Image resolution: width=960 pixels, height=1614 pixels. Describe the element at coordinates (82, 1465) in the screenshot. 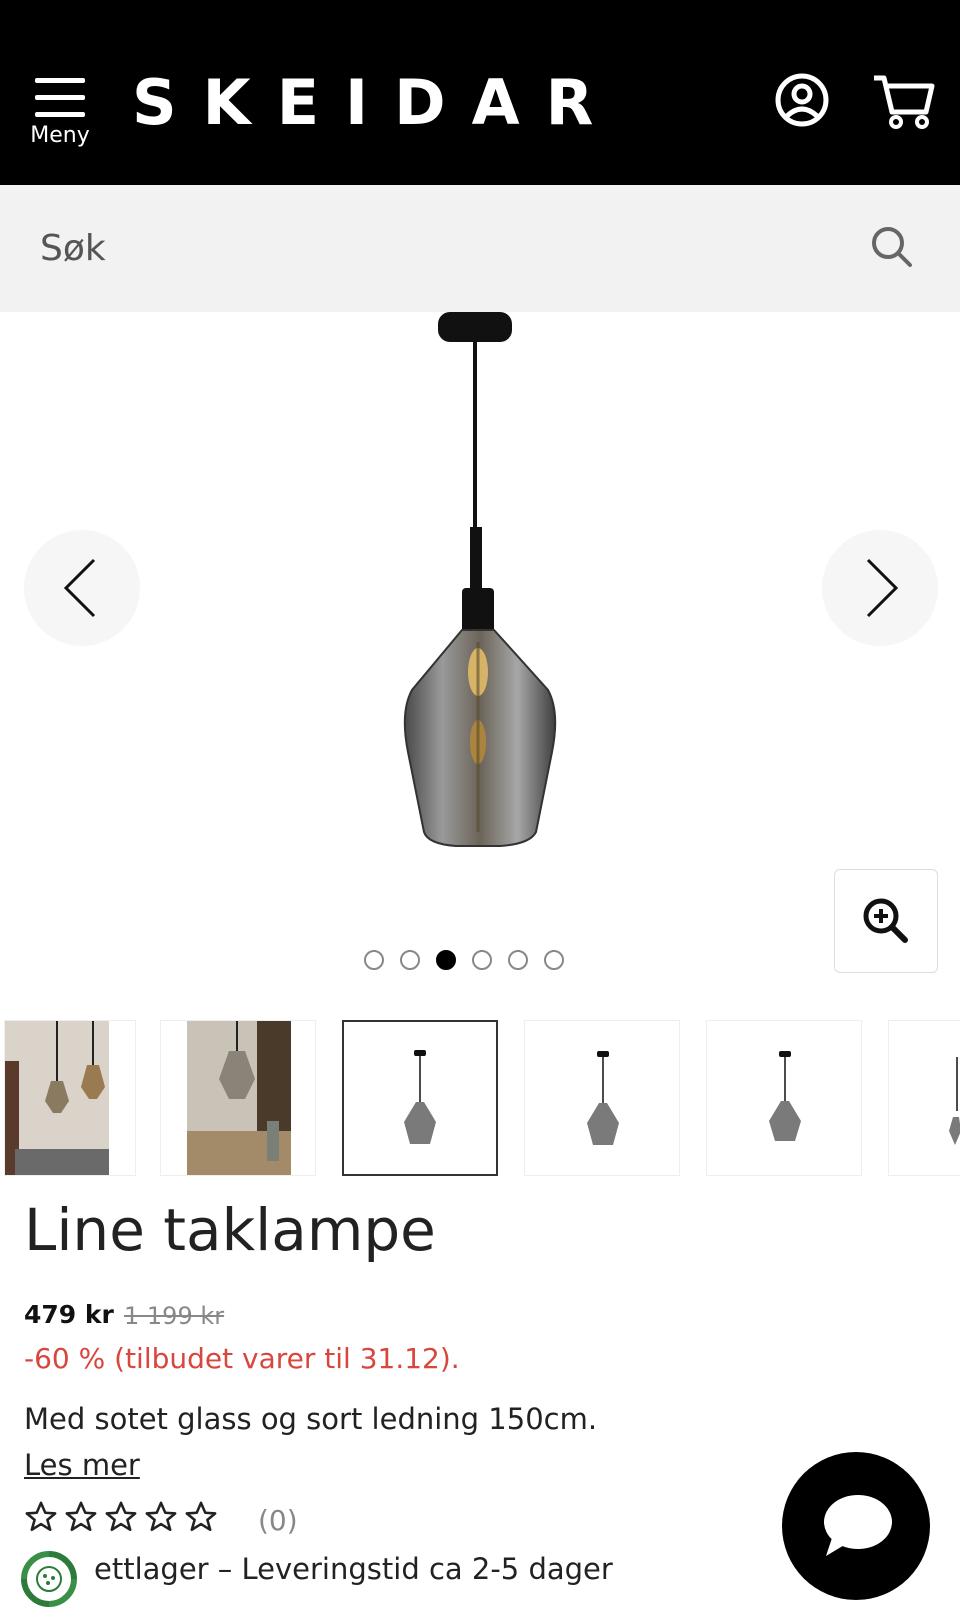

I see `read-more-link: Les mer` at that location.